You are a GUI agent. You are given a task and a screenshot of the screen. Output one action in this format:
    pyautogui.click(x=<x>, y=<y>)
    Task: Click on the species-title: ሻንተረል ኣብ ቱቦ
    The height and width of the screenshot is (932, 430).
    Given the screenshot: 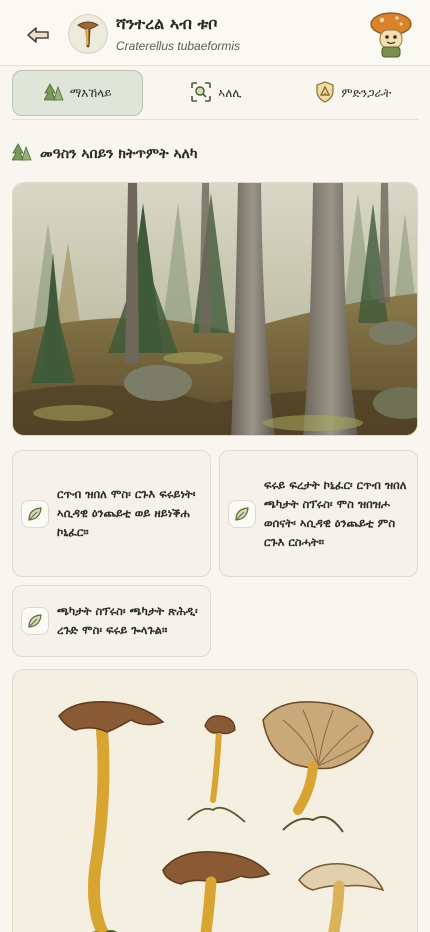 What is the action you would take?
    pyautogui.click(x=167, y=23)
    